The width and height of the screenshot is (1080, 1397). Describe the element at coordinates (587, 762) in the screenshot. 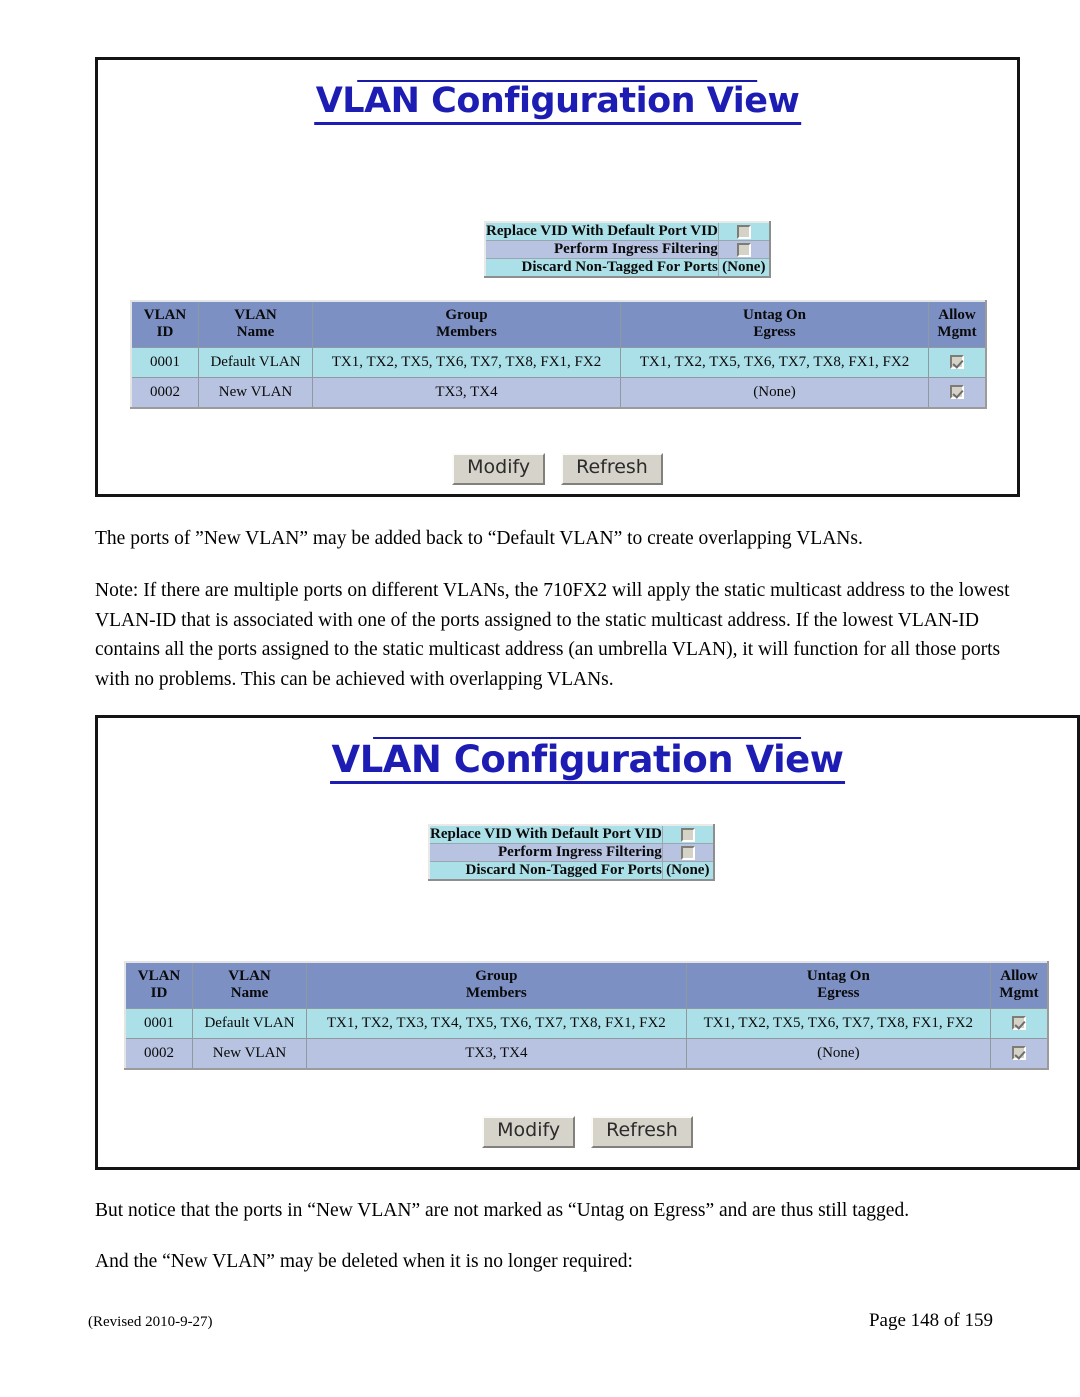

I see `page-title: VLAN Configuration View` at that location.